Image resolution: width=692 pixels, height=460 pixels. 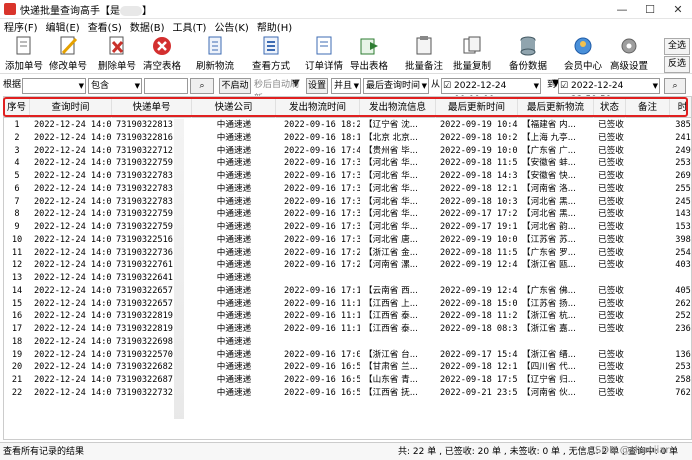 What do you see at coordinates (317, 86) in the screenshot?
I see `settings-button: 设置` at bounding box center [317, 86].